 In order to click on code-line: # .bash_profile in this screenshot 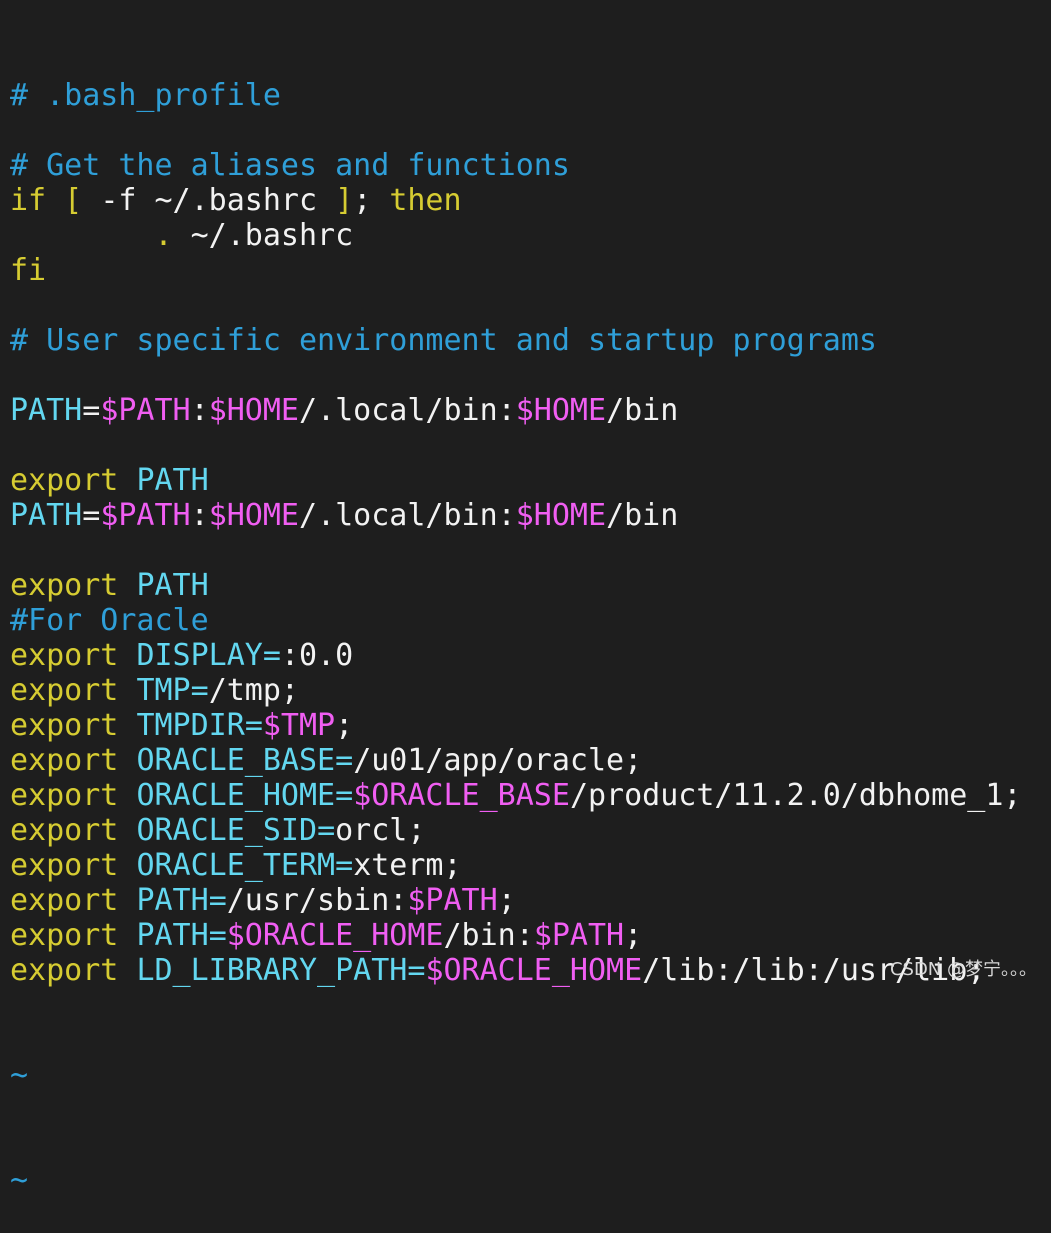, I will do `click(530, 95)`.